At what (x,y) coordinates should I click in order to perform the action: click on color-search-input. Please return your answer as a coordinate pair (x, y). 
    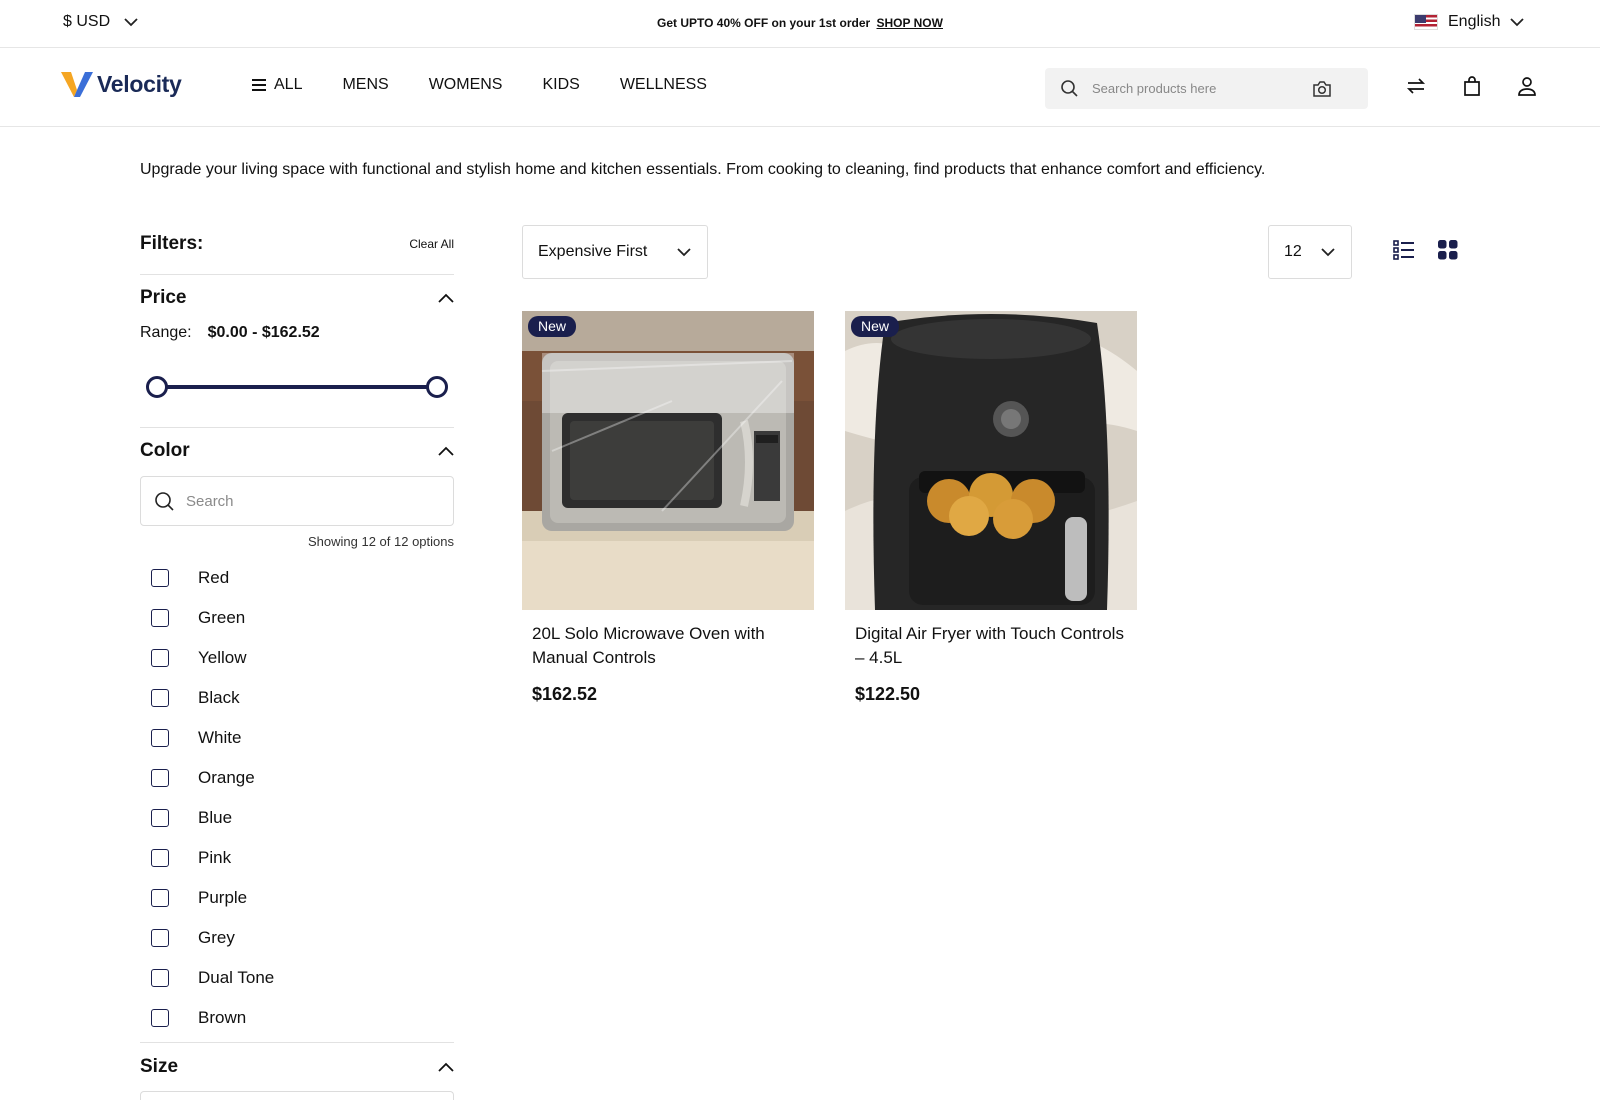
    Looking at the image, I should click on (306, 501).